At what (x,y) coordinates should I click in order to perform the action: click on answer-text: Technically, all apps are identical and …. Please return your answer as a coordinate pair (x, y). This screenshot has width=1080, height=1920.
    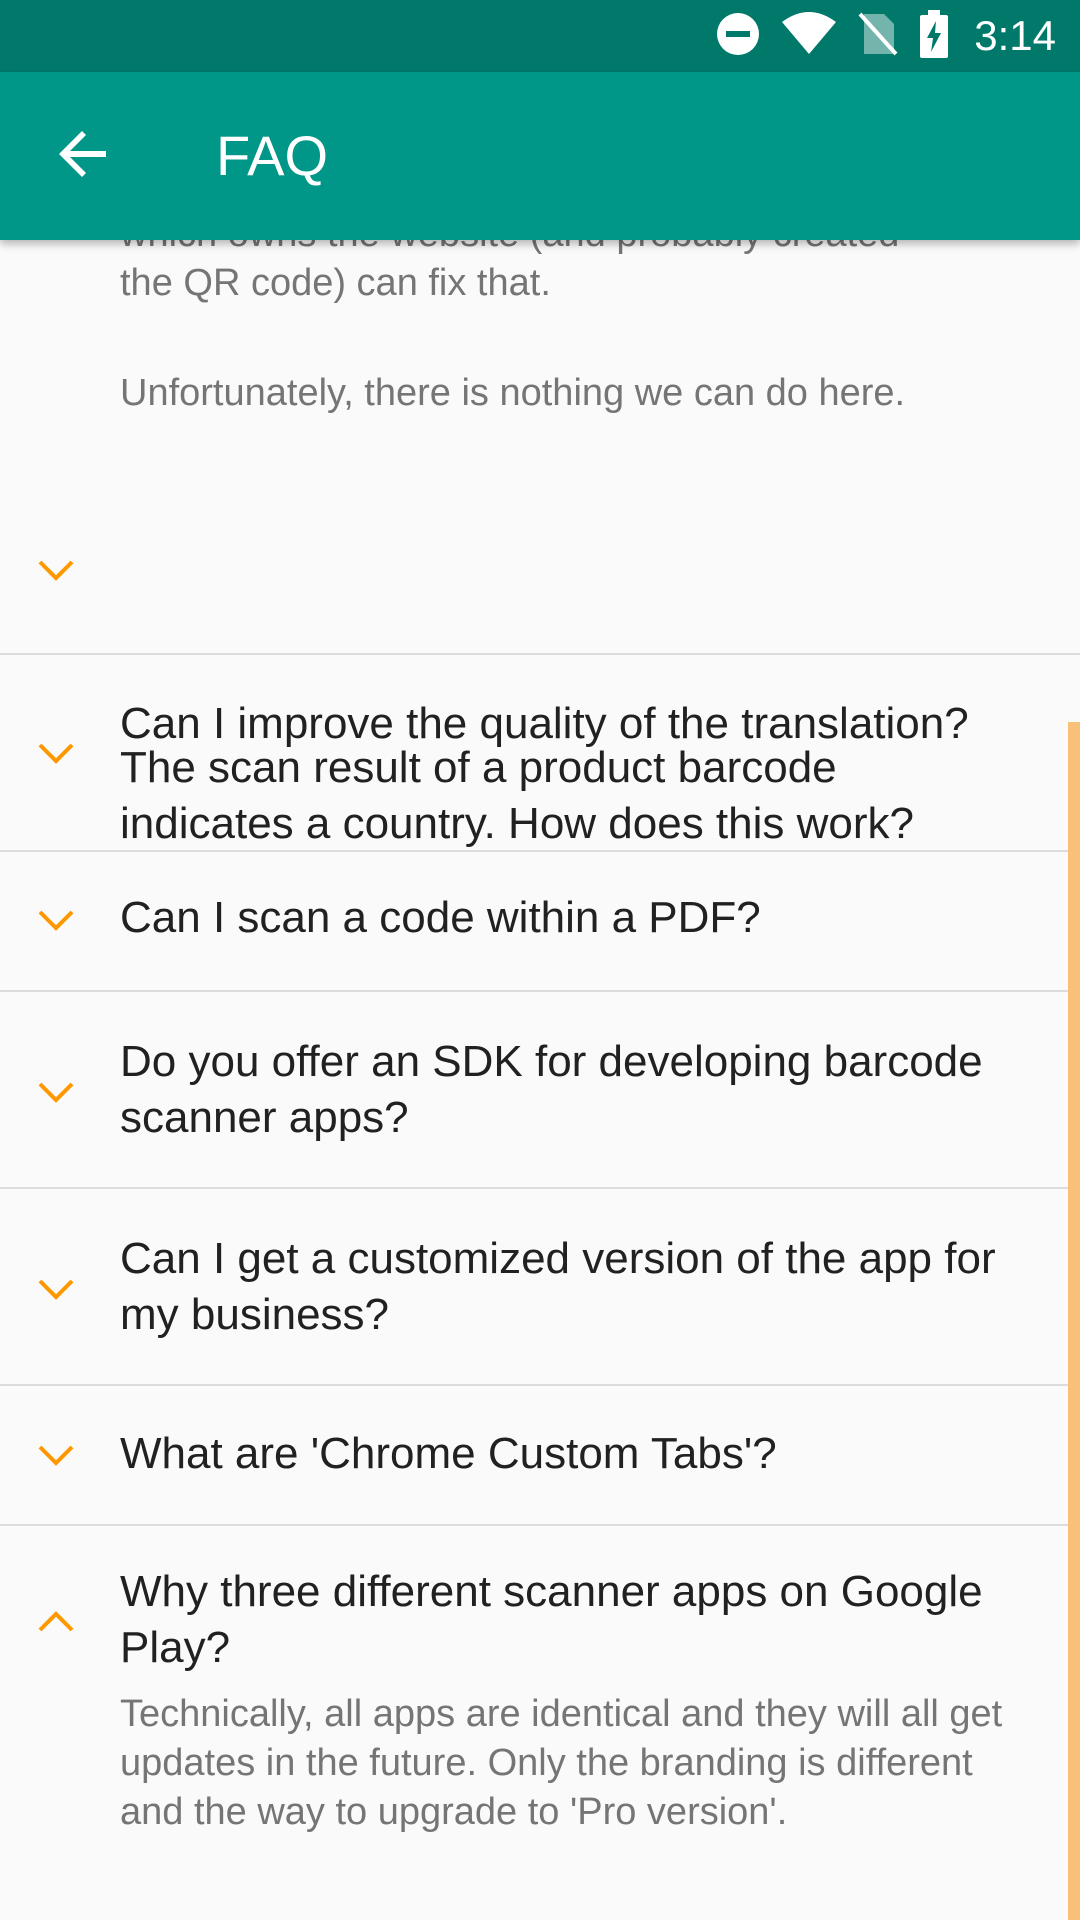
    Looking at the image, I should click on (561, 1763).